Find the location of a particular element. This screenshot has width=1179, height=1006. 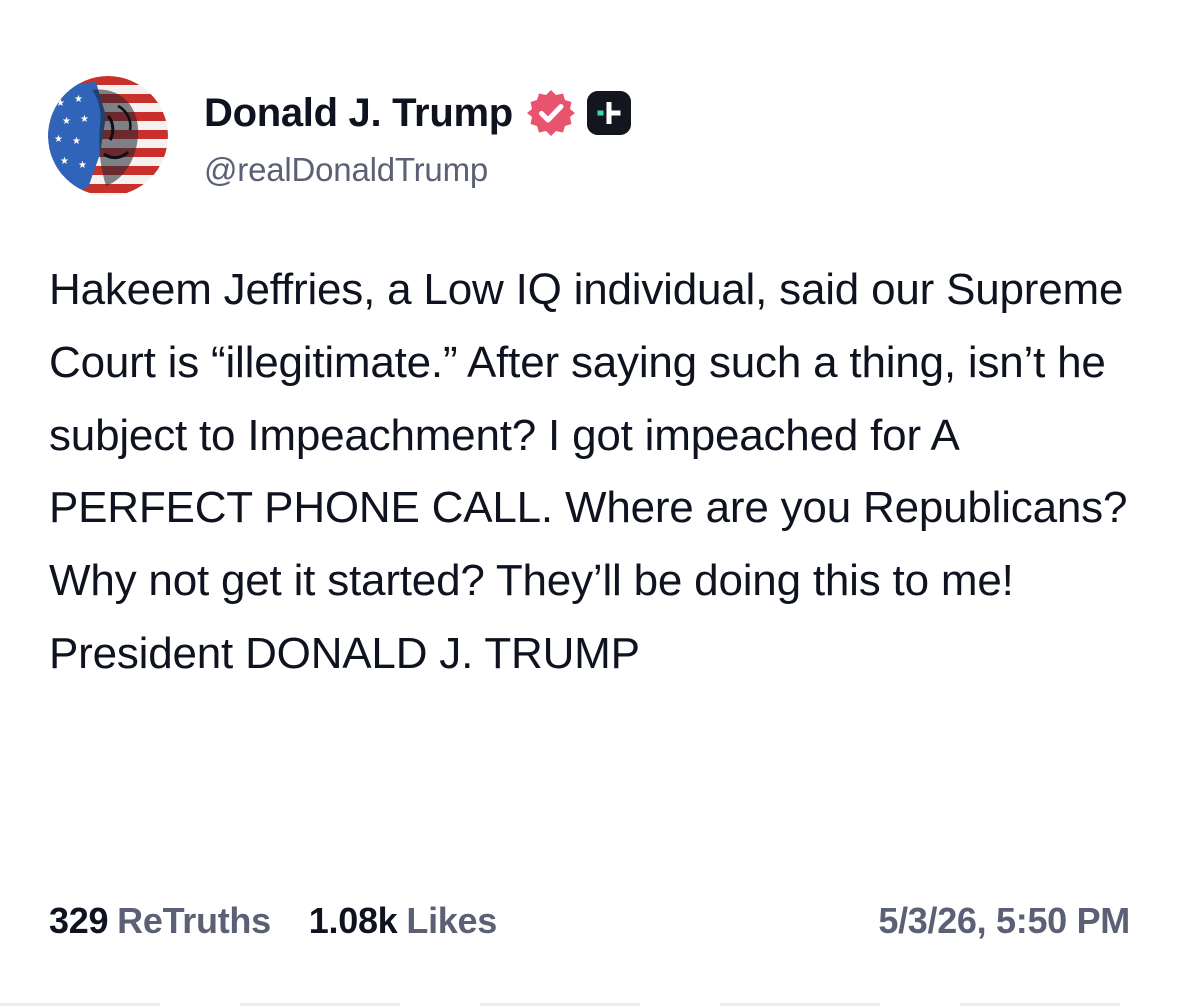

likes-count: 1.08k is located at coordinates (353, 920).